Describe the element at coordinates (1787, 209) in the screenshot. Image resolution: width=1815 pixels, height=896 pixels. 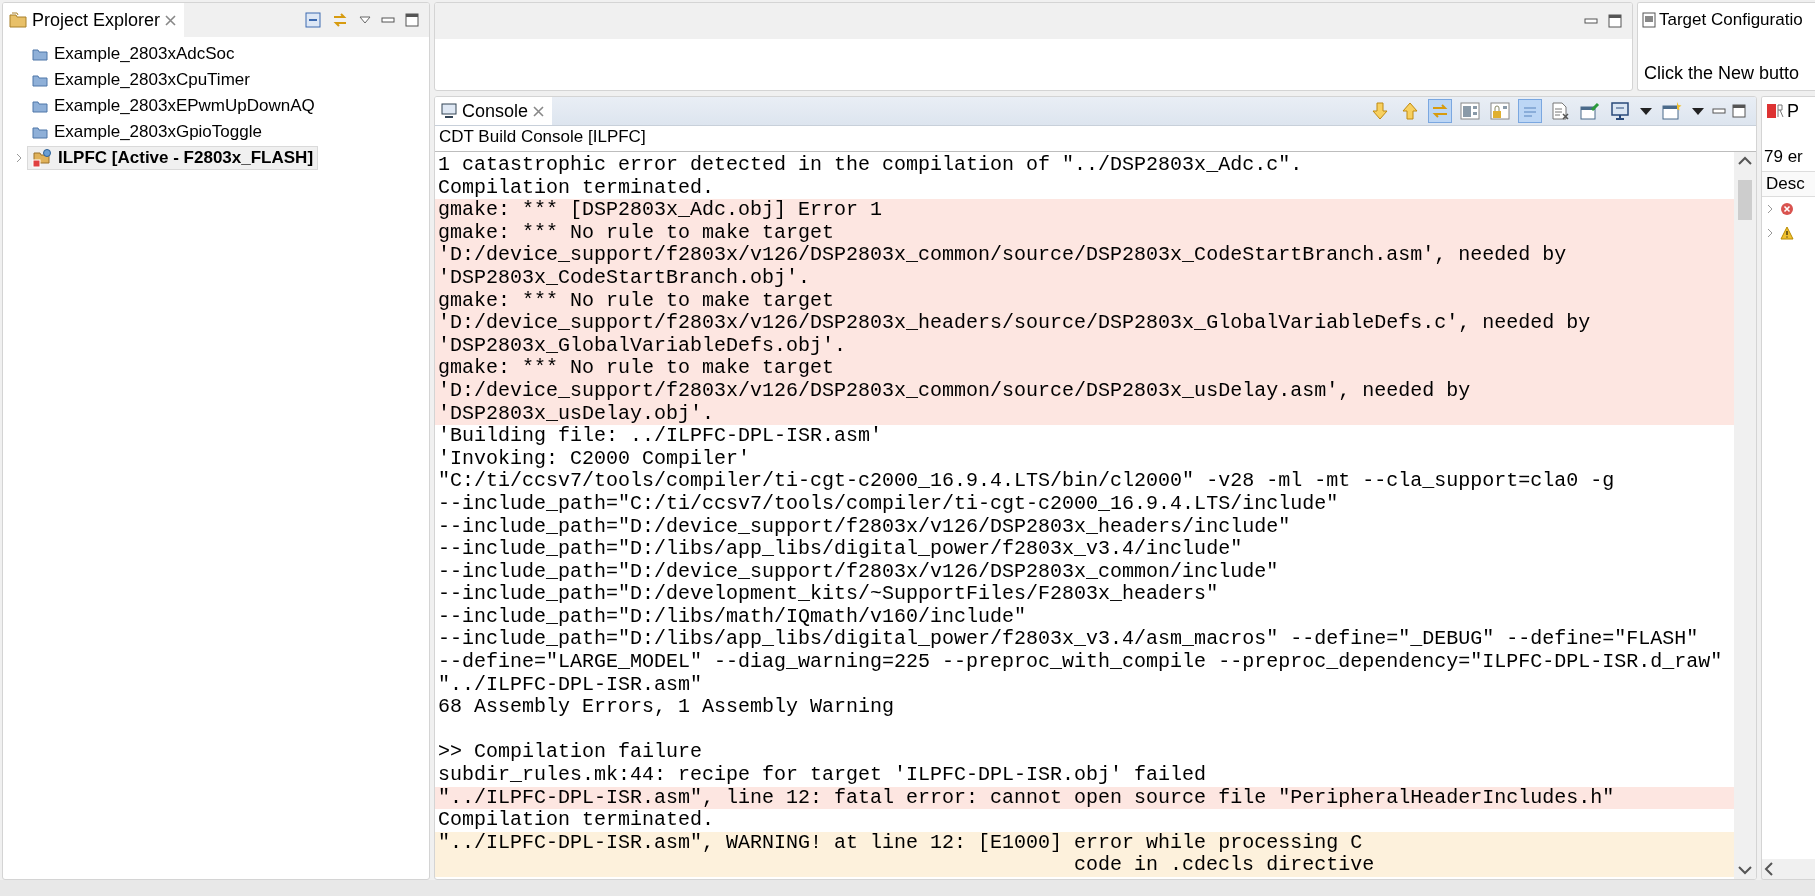
I see `error-icon` at that location.